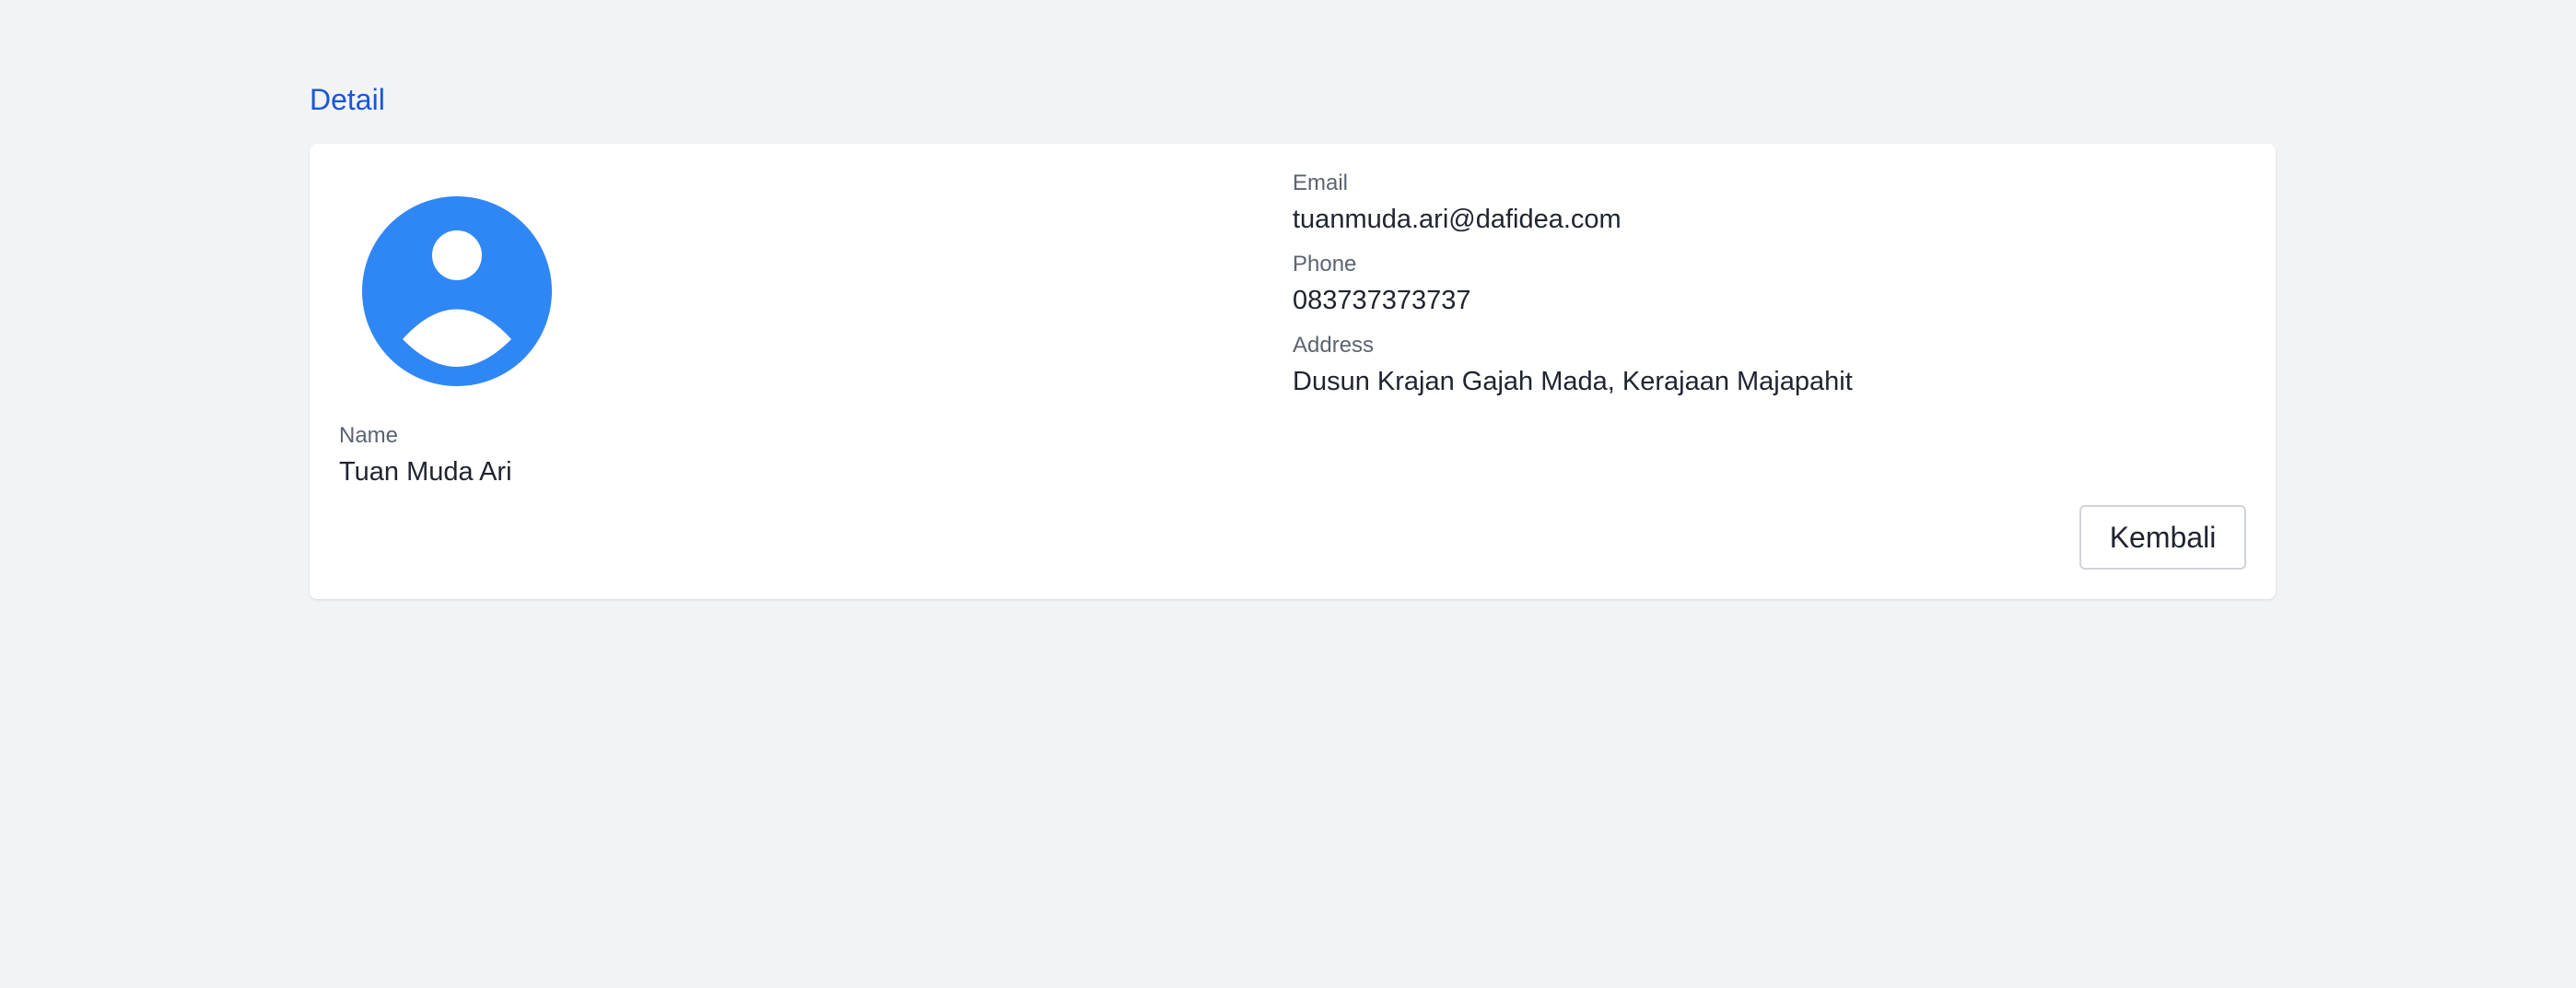 This screenshot has width=2576, height=988. Describe the element at coordinates (369, 436) in the screenshot. I see `name-label: Name` at that location.